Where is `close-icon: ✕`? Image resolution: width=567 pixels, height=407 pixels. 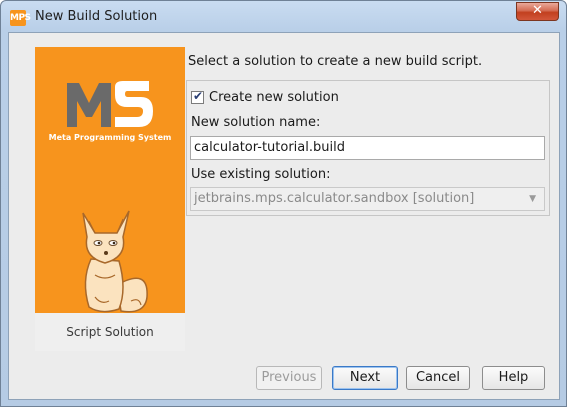
close-icon: ✕ is located at coordinates (537, 10).